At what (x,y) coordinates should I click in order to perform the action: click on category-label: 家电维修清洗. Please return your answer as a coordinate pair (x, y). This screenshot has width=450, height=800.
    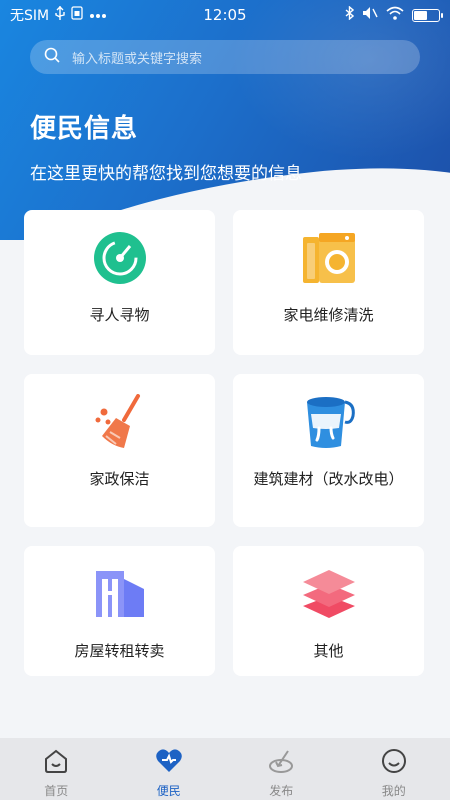
    Looking at the image, I should click on (328, 315).